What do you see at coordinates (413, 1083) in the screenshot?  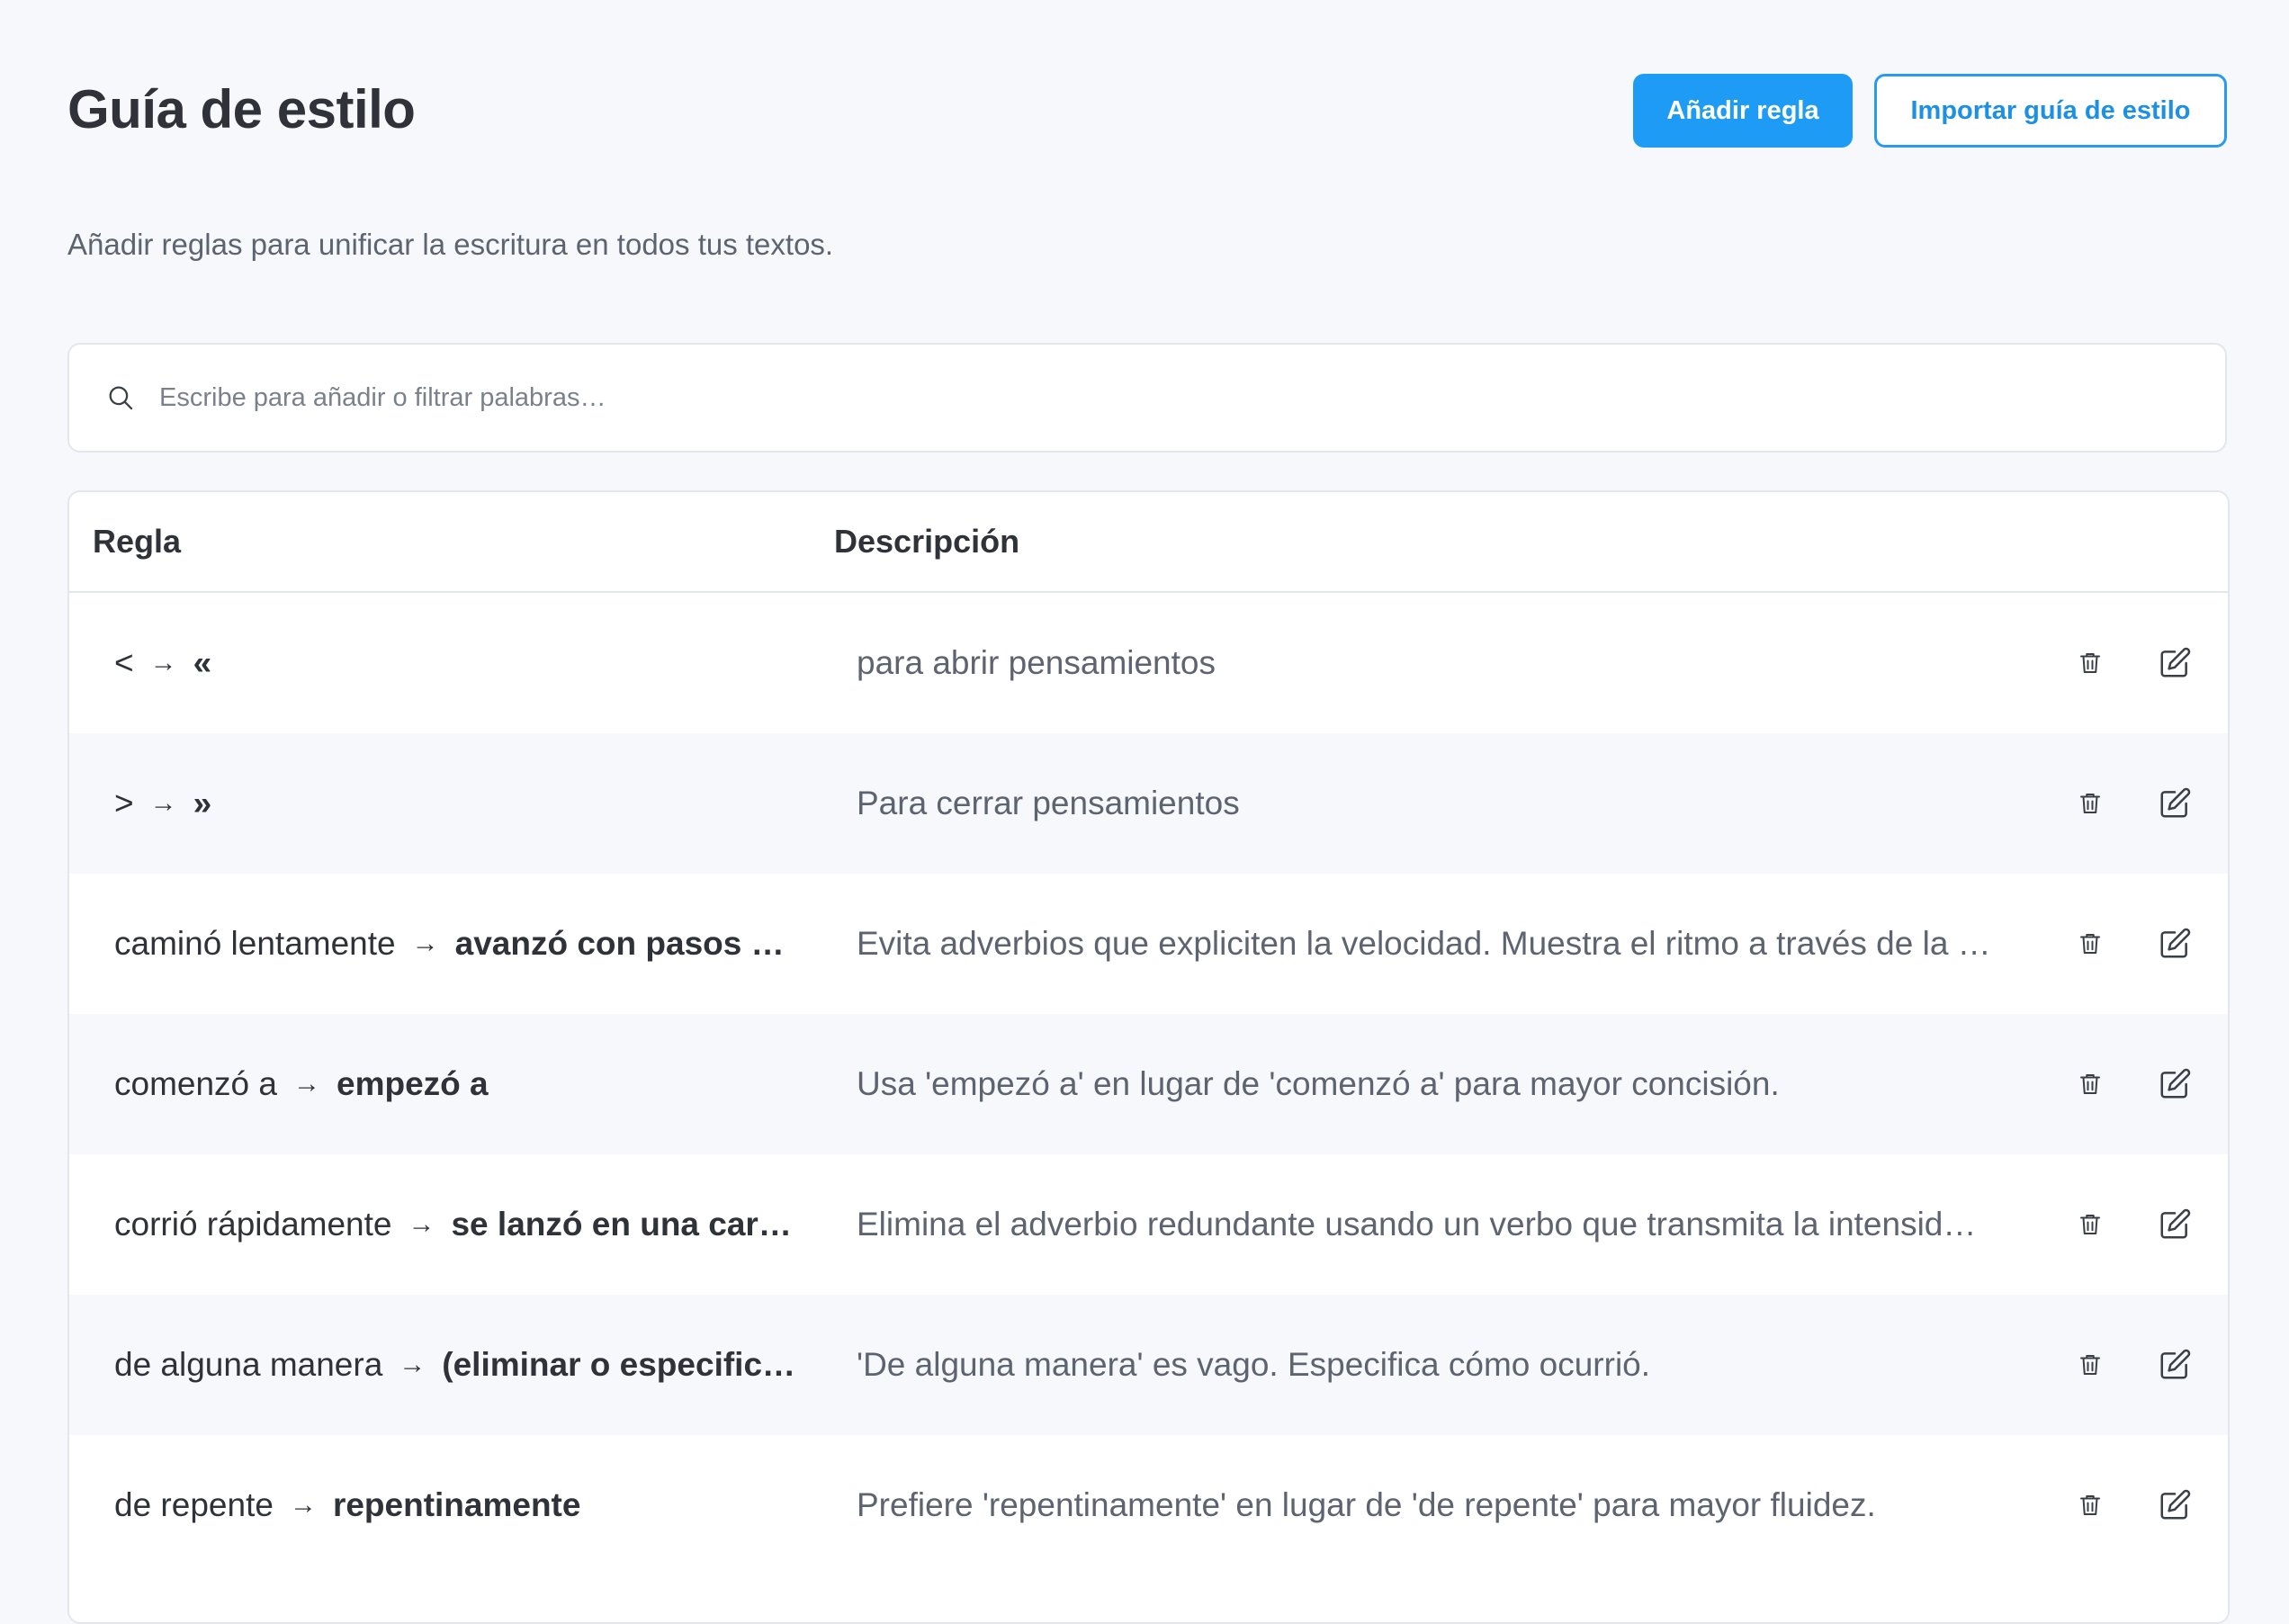 I see `rule-to: empezó a` at bounding box center [413, 1083].